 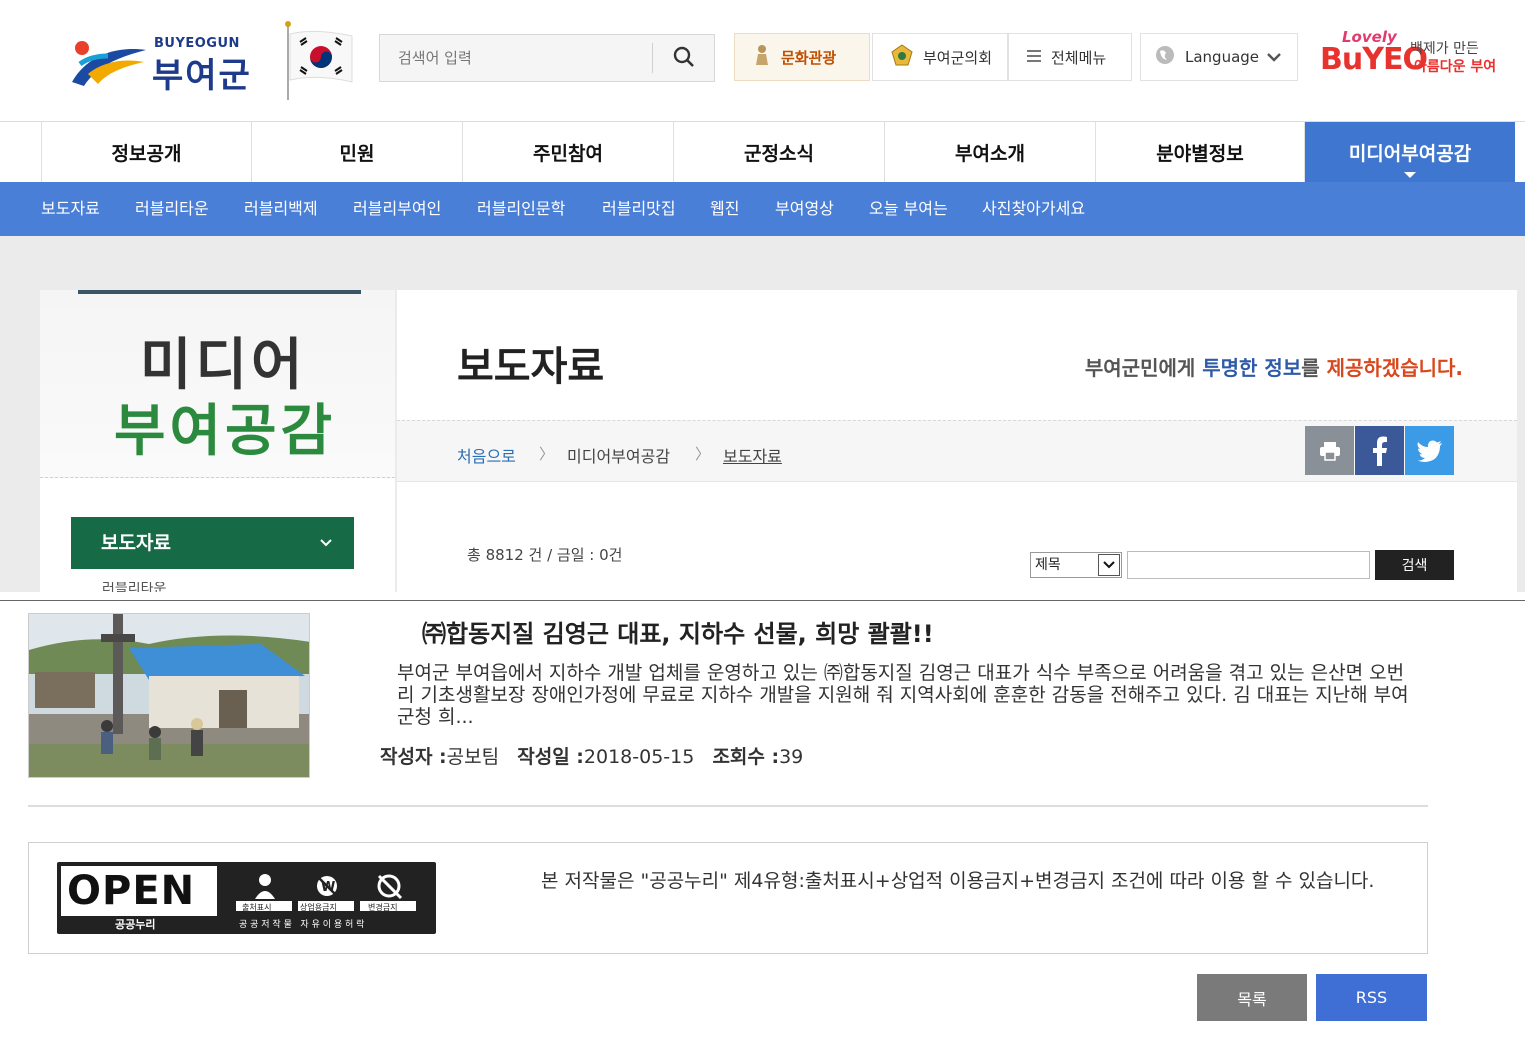 What do you see at coordinates (212, 543) in the screenshot?
I see `side-item-press-release: 보도자료` at bounding box center [212, 543].